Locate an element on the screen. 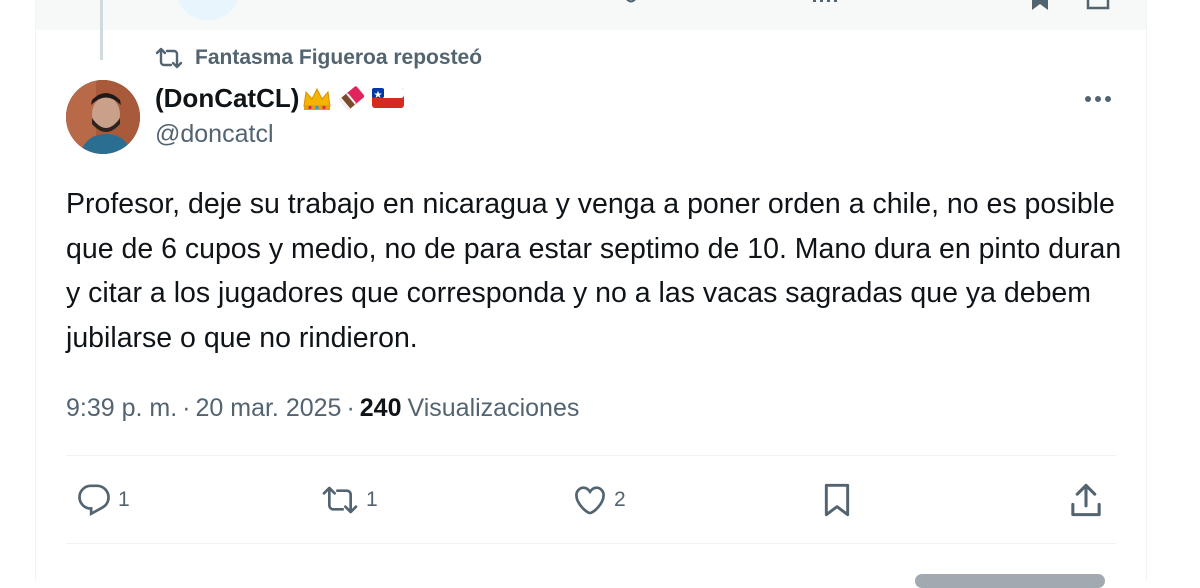 This screenshot has height=588, width=1200. divider-top is located at coordinates (591, 455).